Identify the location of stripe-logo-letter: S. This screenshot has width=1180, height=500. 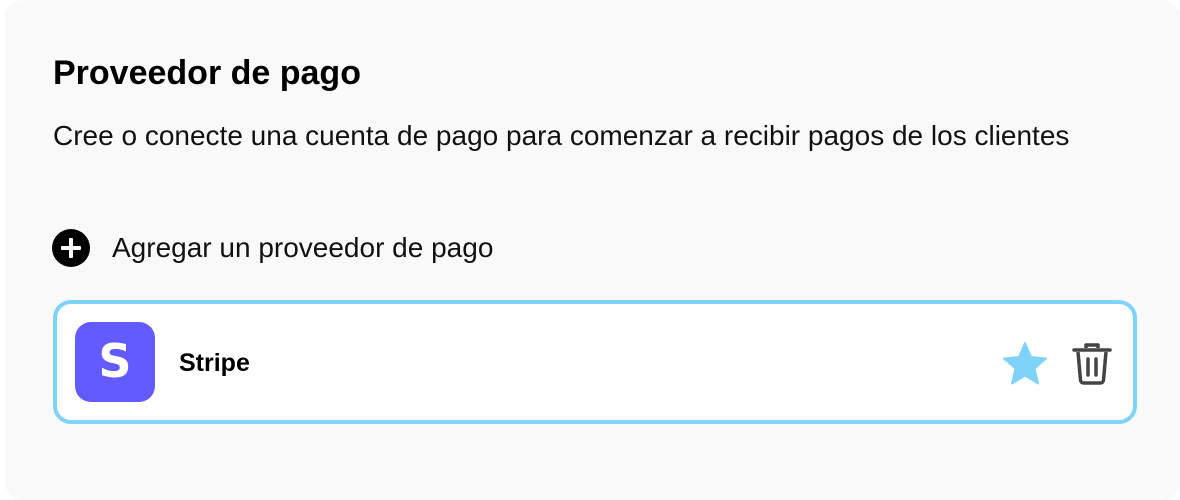
(115, 361).